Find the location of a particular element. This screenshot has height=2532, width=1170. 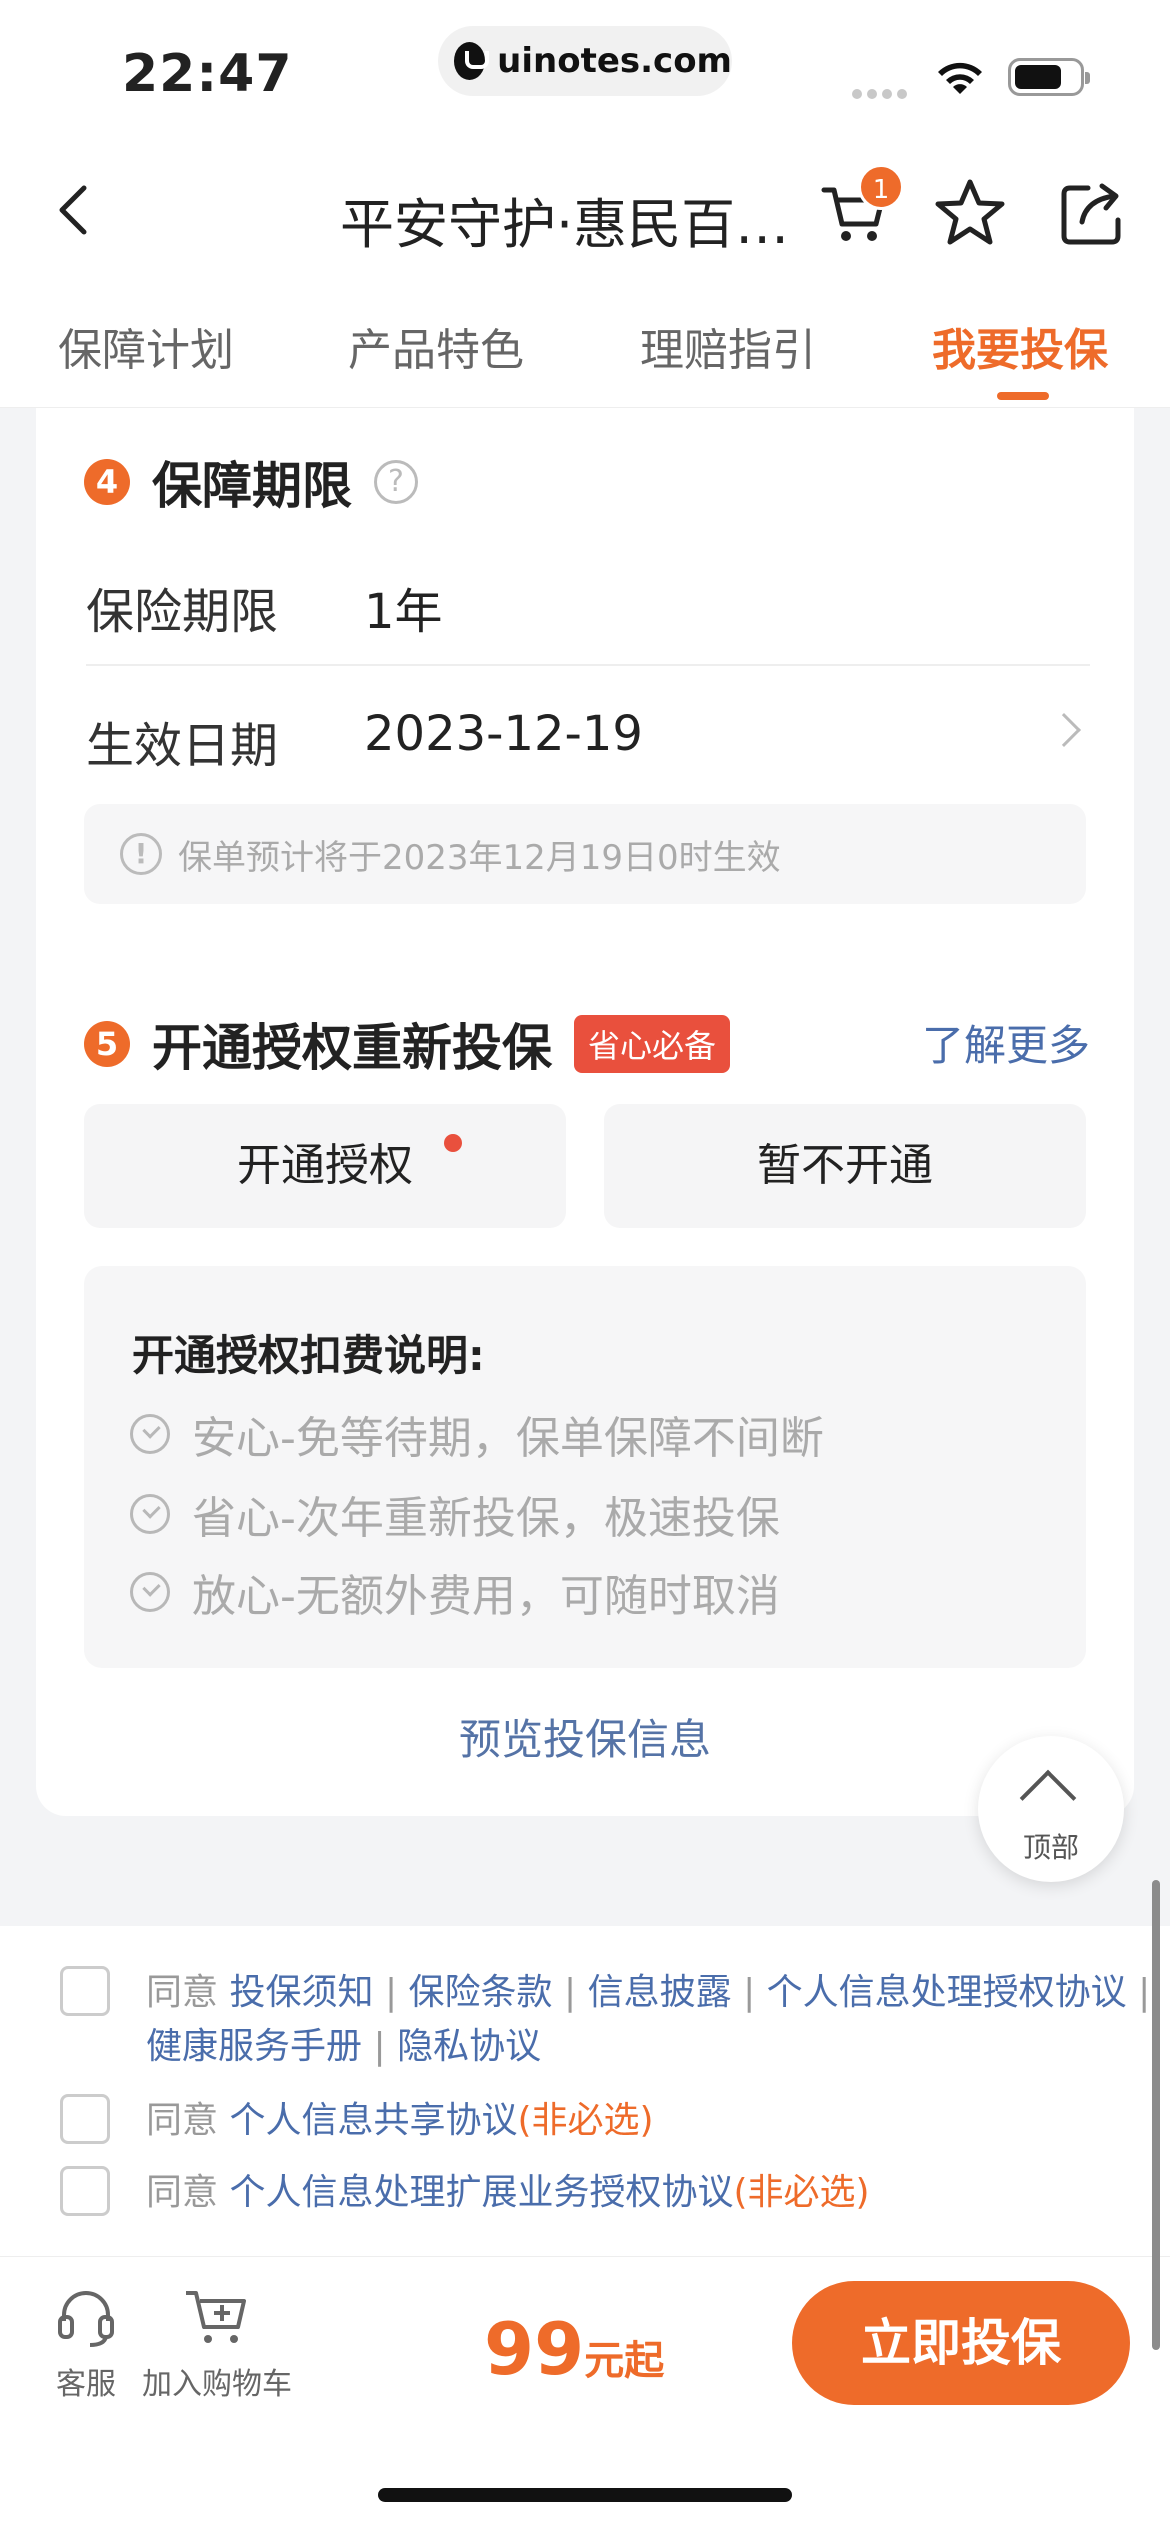

url-pill: uinotes.com is located at coordinates (585, 61).